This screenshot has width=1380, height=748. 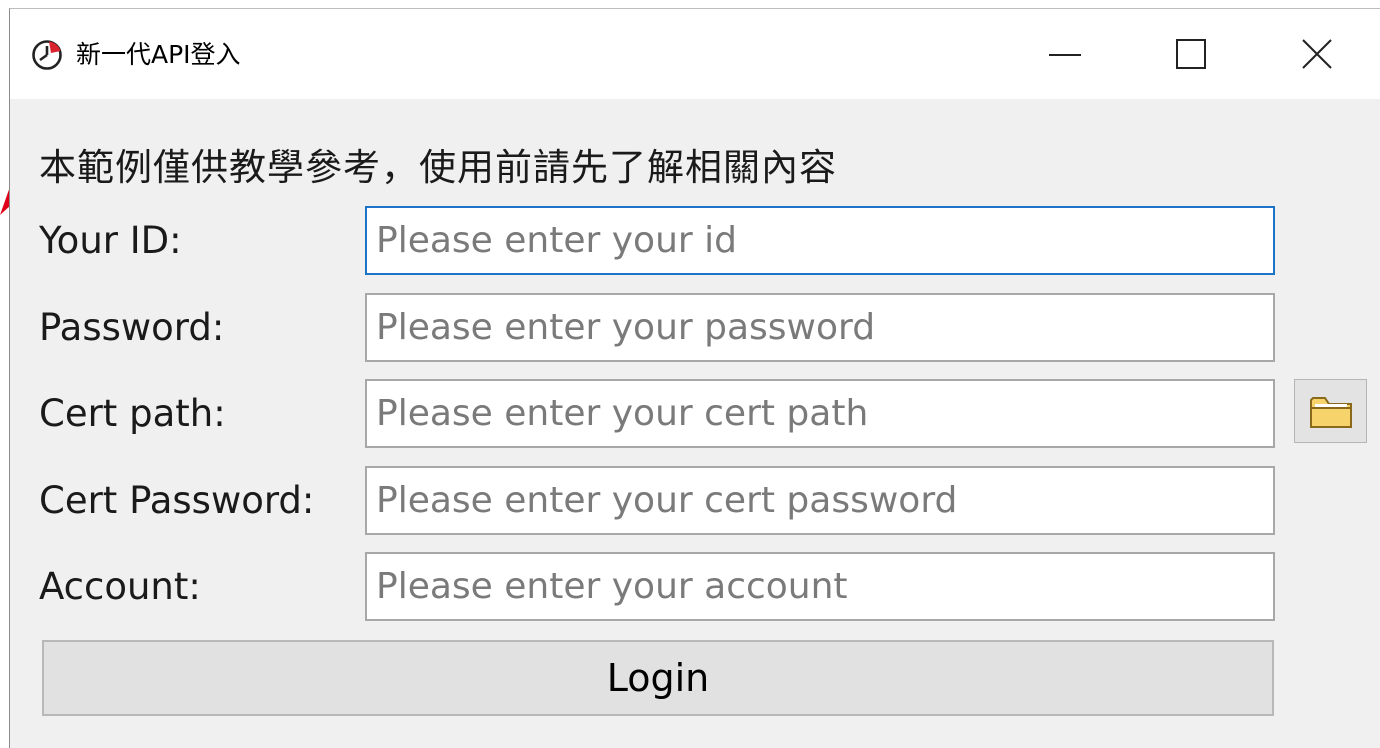 What do you see at coordinates (695, 54) in the screenshot?
I see `title-bar: 新一代API登入` at bounding box center [695, 54].